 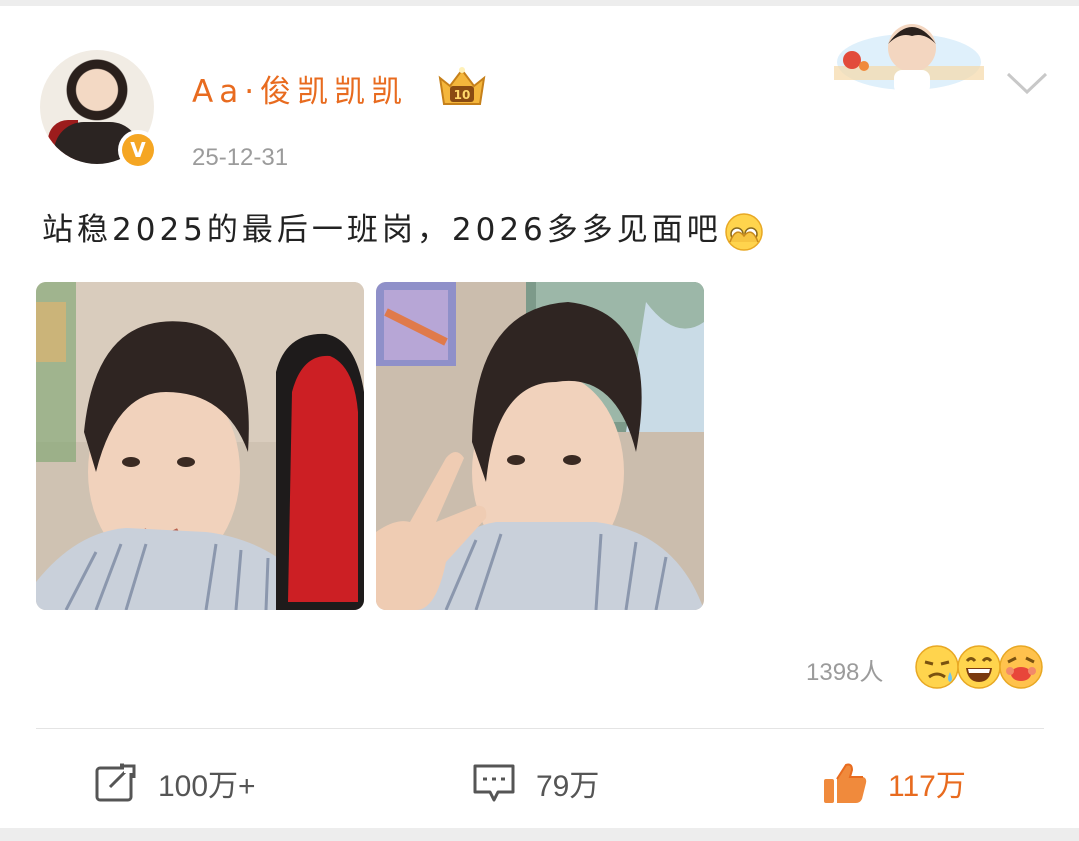 What do you see at coordinates (539, 834) in the screenshot?
I see `bottom-separator` at bounding box center [539, 834].